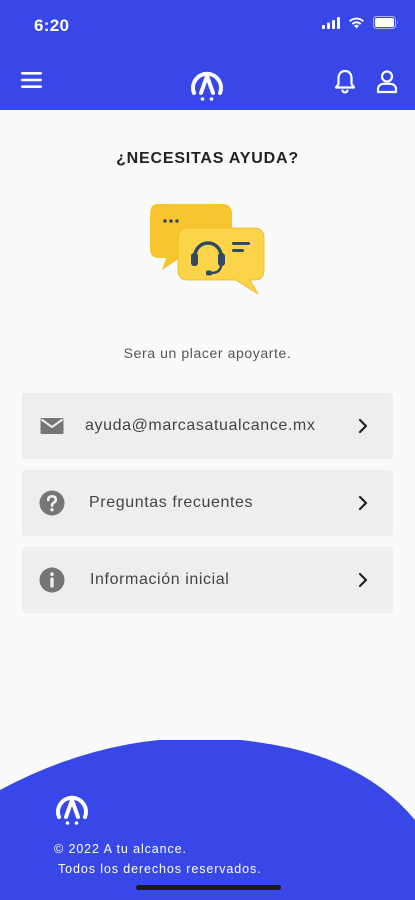 This screenshot has height=900, width=415. I want to click on home-indicator, so click(208, 887).